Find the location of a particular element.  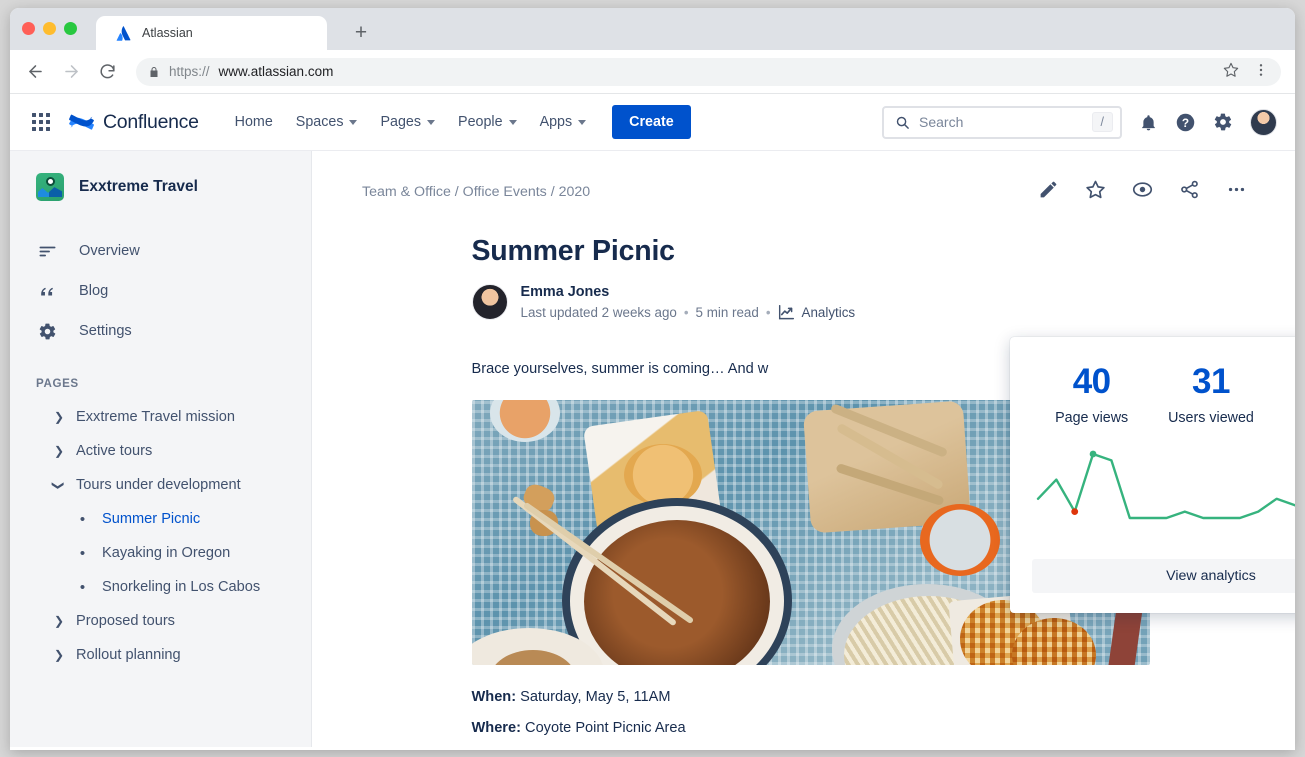

author-avatar is located at coordinates (489, 302).